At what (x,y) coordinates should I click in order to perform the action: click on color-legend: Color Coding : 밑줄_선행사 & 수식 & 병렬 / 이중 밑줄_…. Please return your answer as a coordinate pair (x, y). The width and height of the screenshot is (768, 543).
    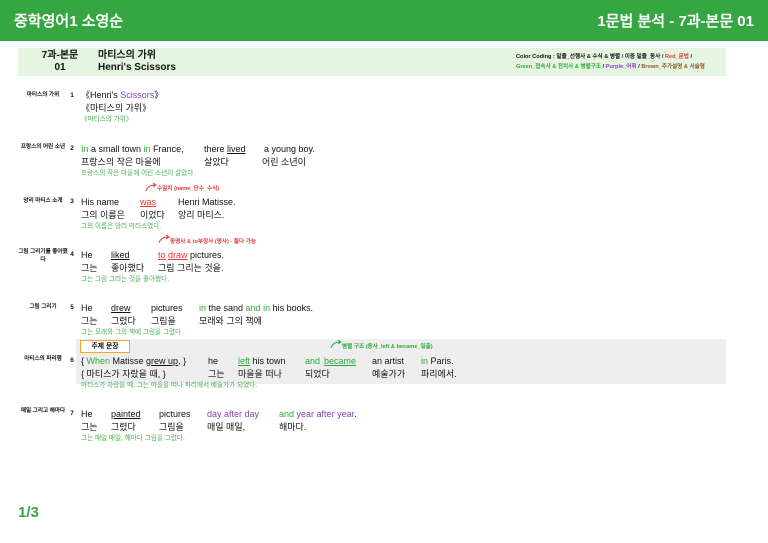
    Looking at the image, I should click on (621, 62).